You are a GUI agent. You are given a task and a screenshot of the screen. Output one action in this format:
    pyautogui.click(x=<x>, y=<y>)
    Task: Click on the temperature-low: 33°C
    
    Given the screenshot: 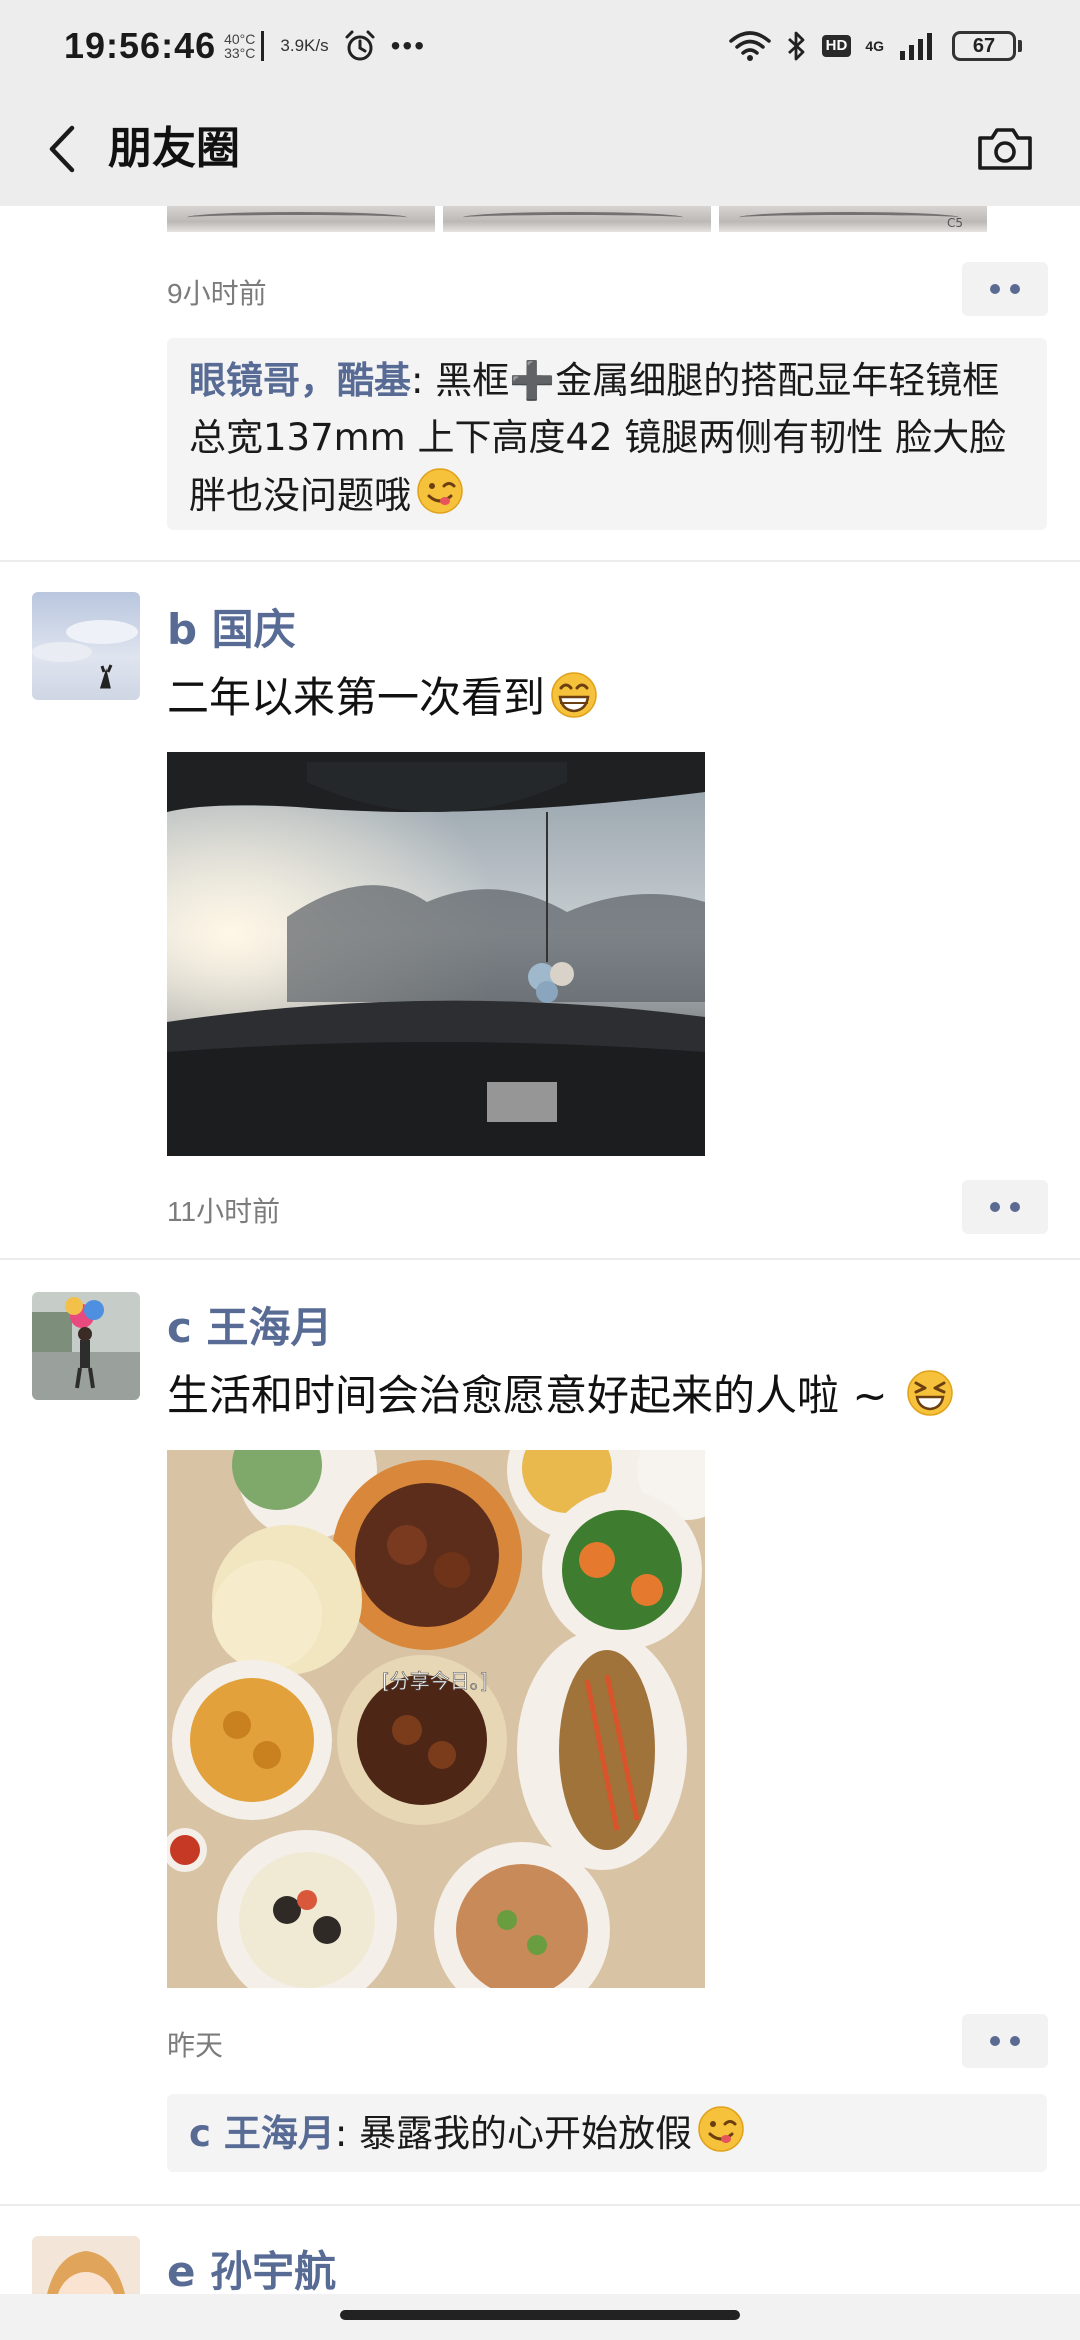 What is the action you would take?
    pyautogui.click(x=240, y=53)
    